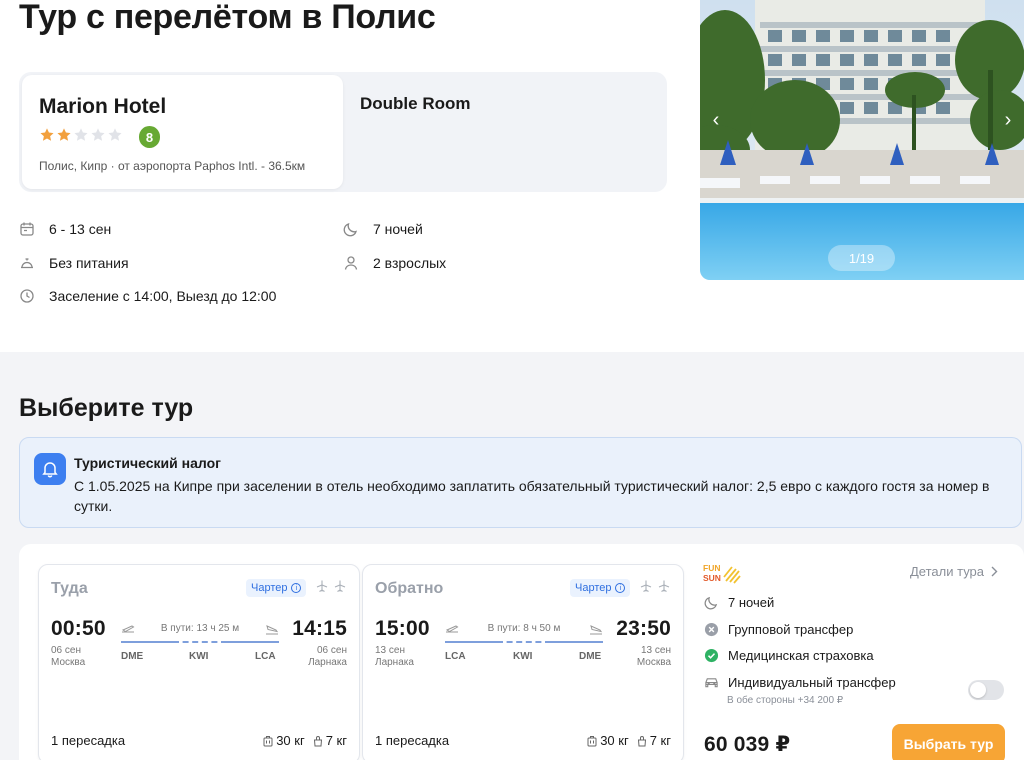 This screenshot has width=1024, height=760. I want to click on group-transfer-label: Групповой трансфер, so click(791, 629).